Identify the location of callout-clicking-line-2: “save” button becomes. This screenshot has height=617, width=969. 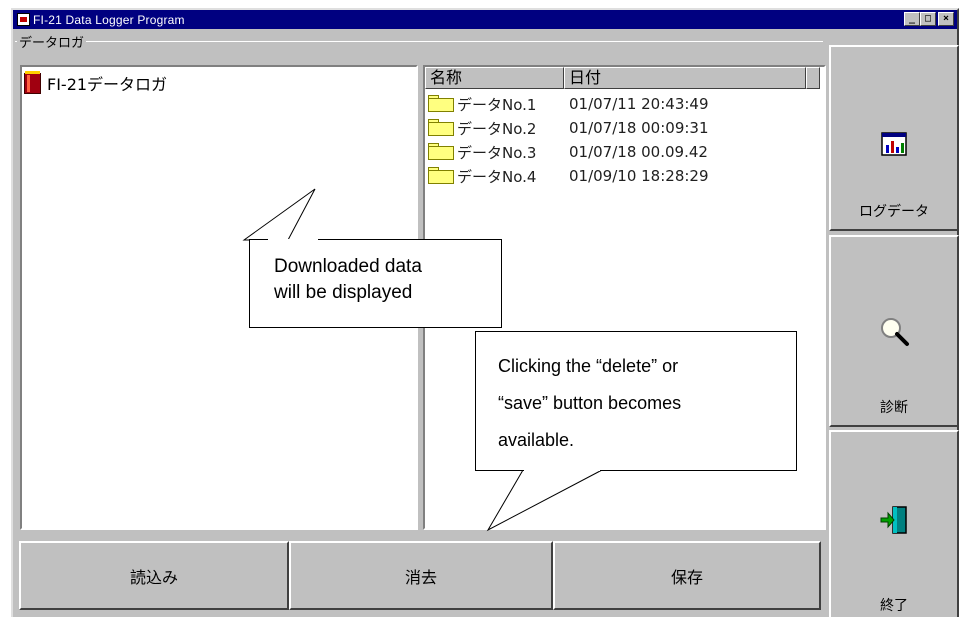
(590, 403).